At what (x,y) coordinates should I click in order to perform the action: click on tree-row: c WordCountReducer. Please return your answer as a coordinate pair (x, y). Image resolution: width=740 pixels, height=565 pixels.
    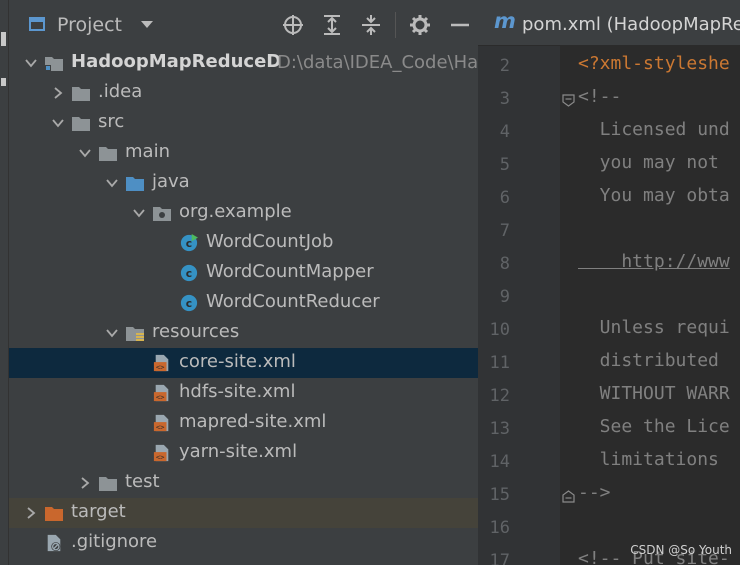
    Looking at the image, I should click on (243, 303).